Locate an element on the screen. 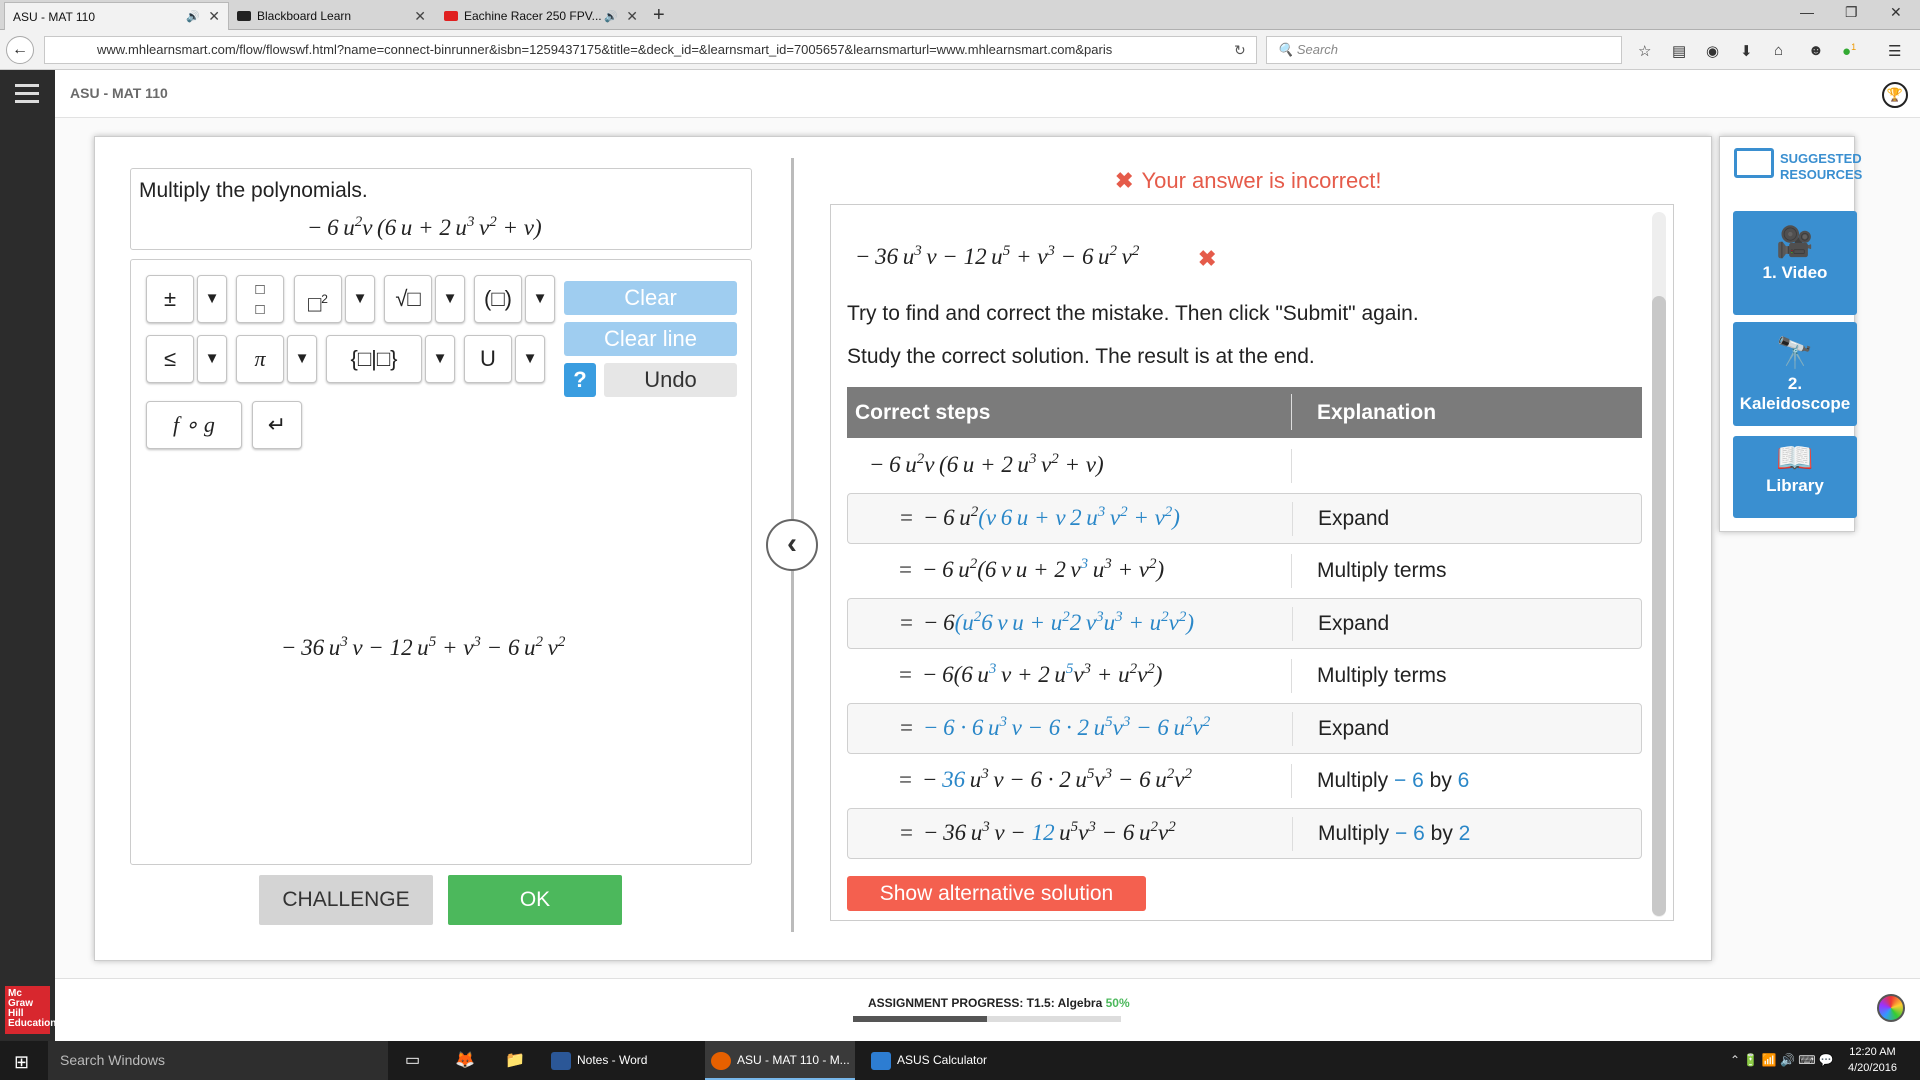  solution-scrollbar-thumb is located at coordinates (1659, 606).